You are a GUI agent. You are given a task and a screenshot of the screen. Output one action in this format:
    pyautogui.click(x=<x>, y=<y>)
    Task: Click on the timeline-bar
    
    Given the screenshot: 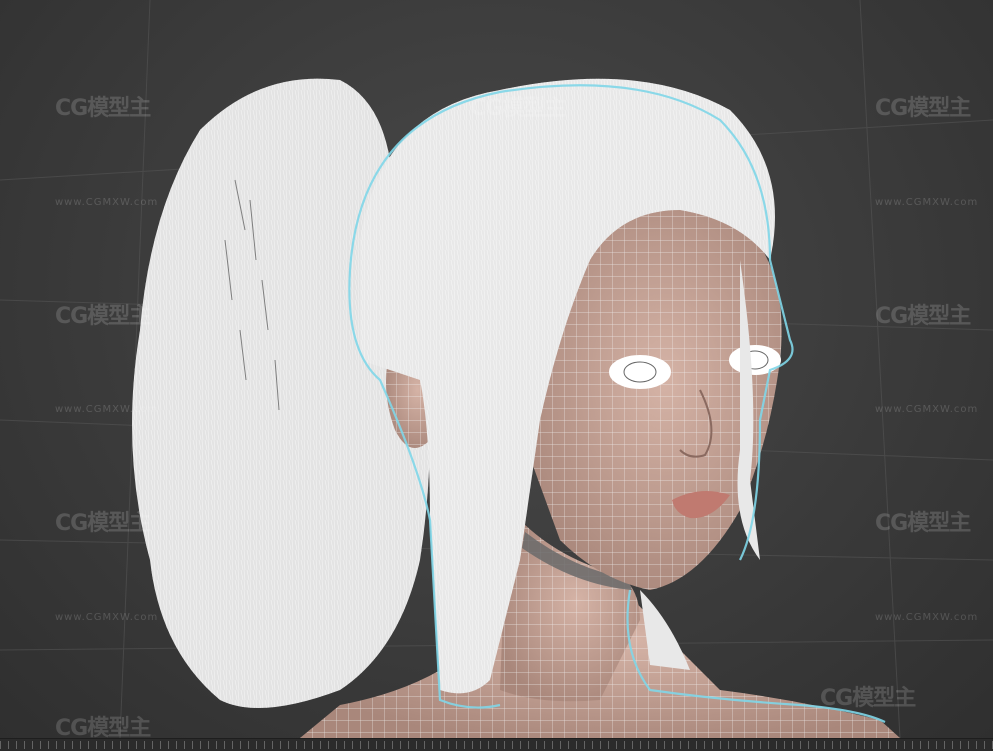 What is the action you would take?
    pyautogui.click(x=496, y=744)
    